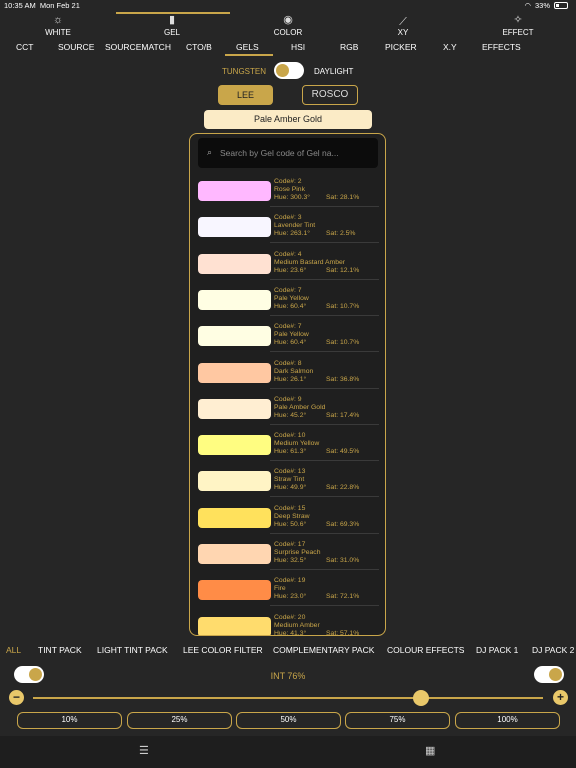 This screenshot has width=576, height=768. I want to click on gel-name: Surprise Peach, so click(297, 552).